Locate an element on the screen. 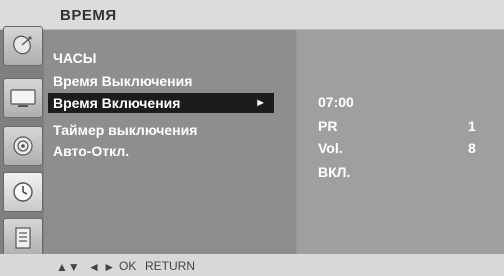  satellite-dish-icon is located at coordinates (22, 45).